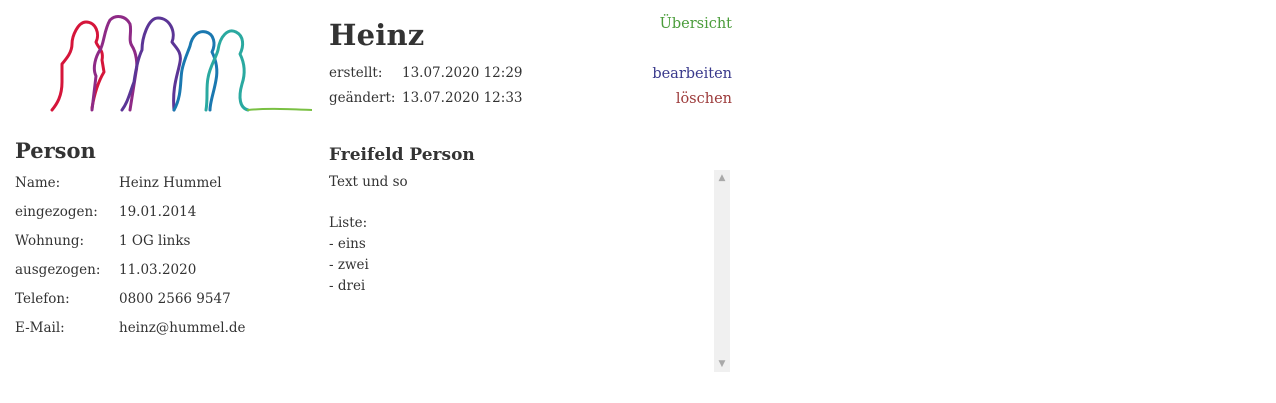 Image resolution: width=1276 pixels, height=403 pixels. Describe the element at coordinates (38, 183) in the screenshot. I see `field-label: Name:` at that location.